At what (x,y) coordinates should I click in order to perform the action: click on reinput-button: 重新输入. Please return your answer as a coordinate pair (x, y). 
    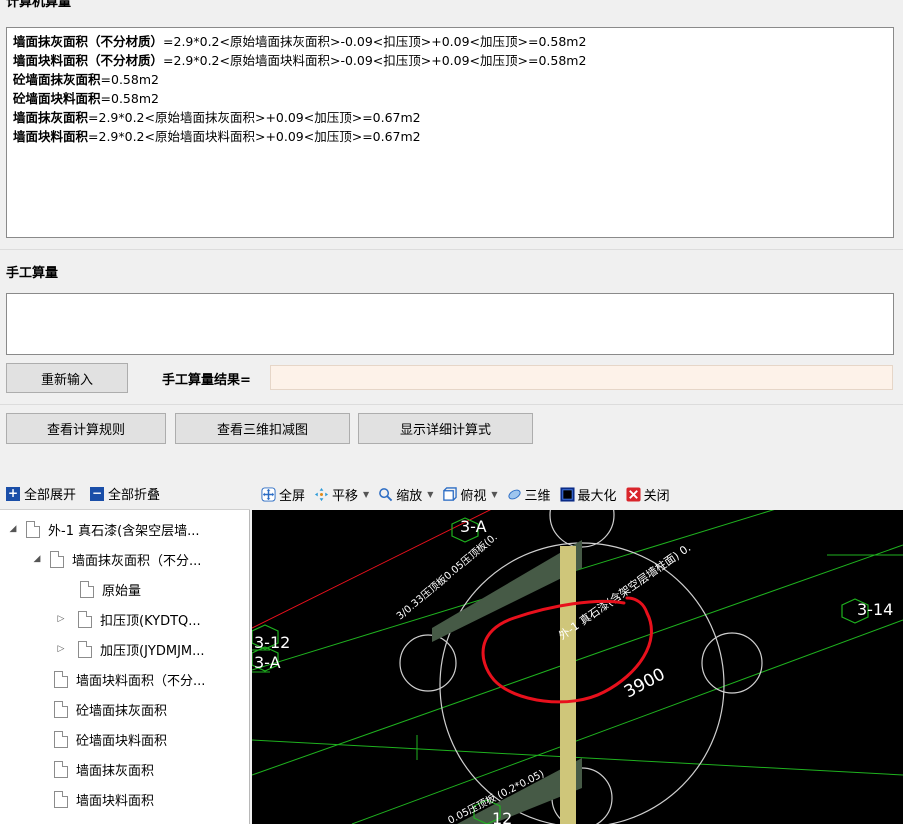
    Looking at the image, I should click on (67, 378).